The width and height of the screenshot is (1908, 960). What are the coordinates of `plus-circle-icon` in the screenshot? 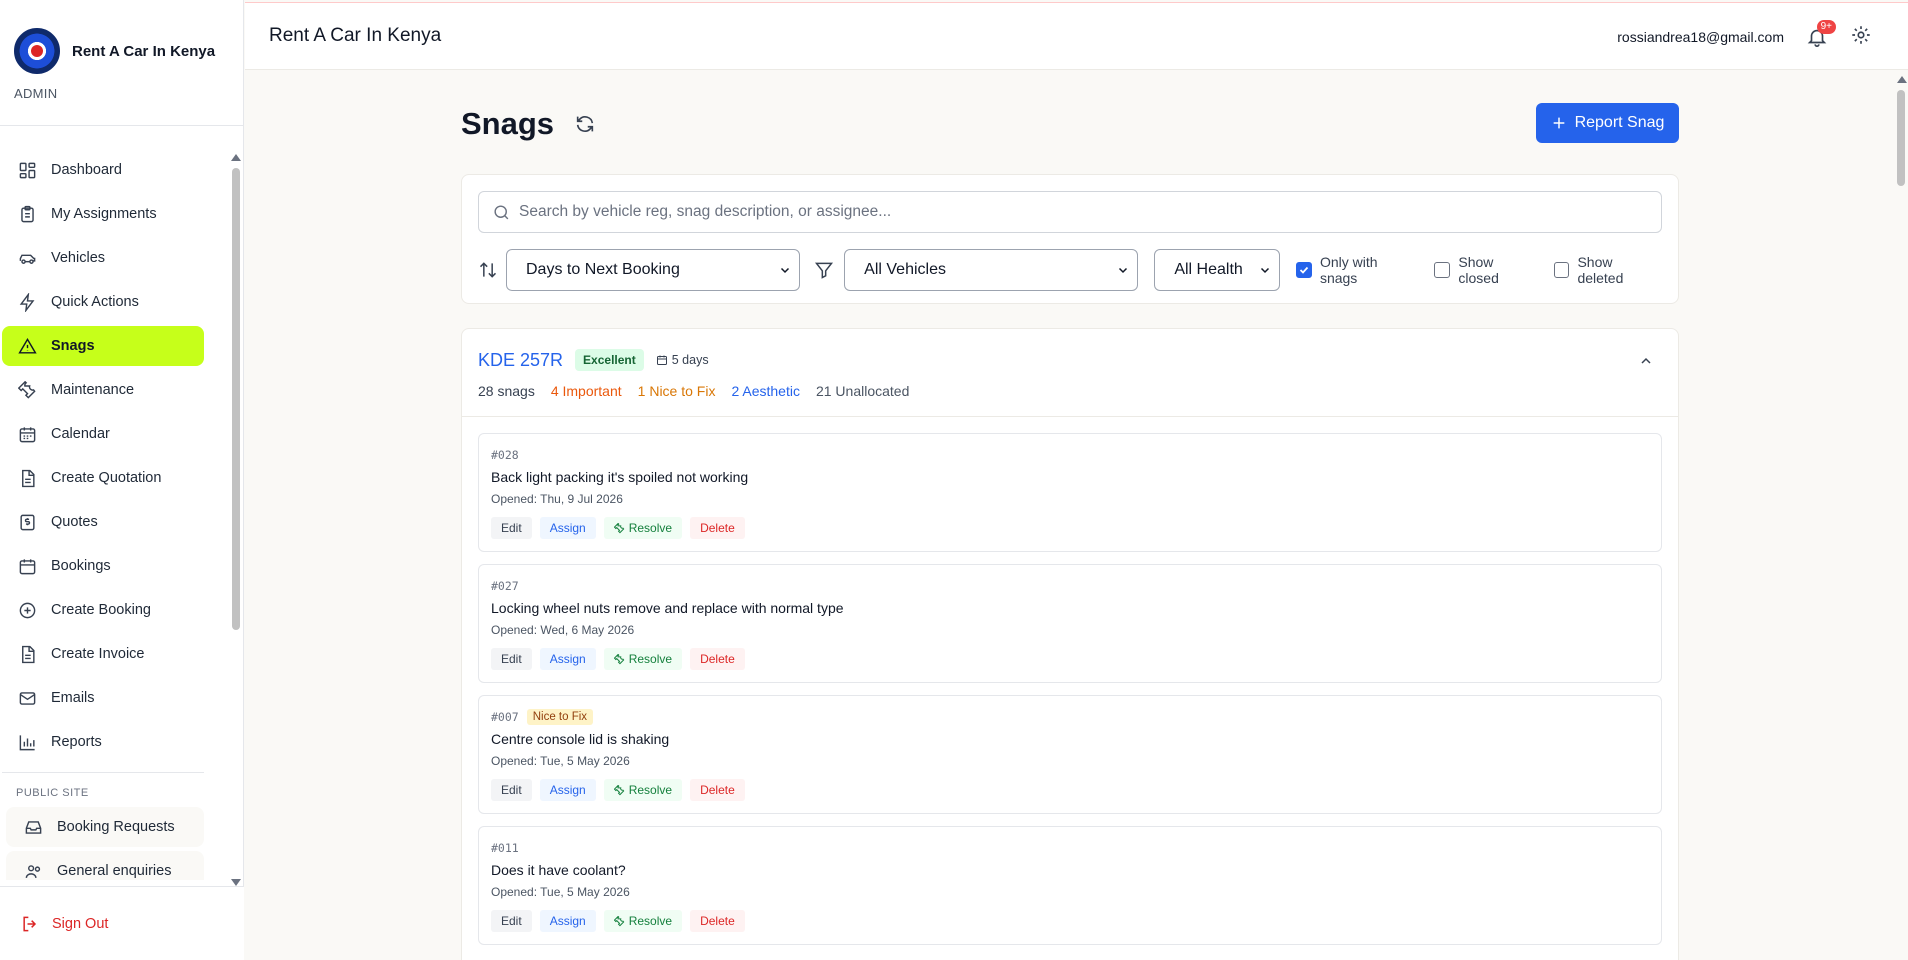 It's located at (27, 610).